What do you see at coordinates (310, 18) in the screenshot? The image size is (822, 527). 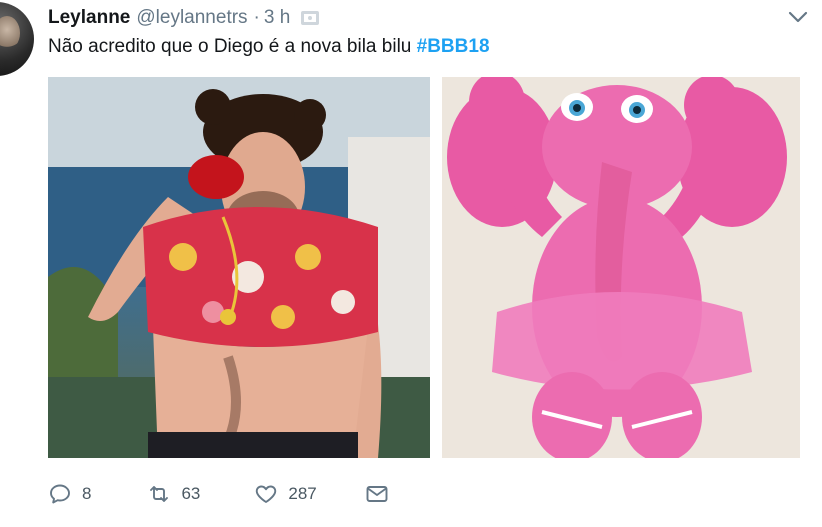 I see `sent-from-mobile-icon` at bounding box center [310, 18].